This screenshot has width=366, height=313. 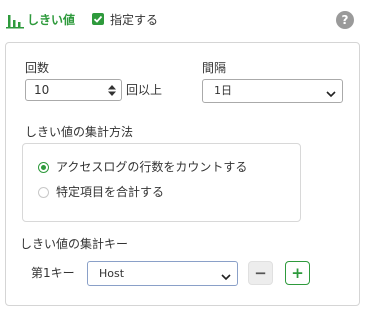 What do you see at coordinates (112, 90) in the screenshot?
I see `spinner-icon` at bounding box center [112, 90].